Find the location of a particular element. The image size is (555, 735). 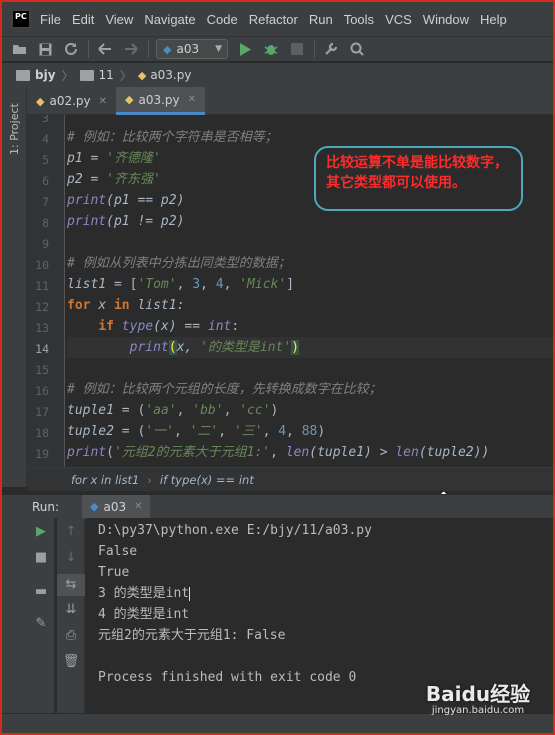

code-line-12: for x in list1: is located at coordinates (125, 305).